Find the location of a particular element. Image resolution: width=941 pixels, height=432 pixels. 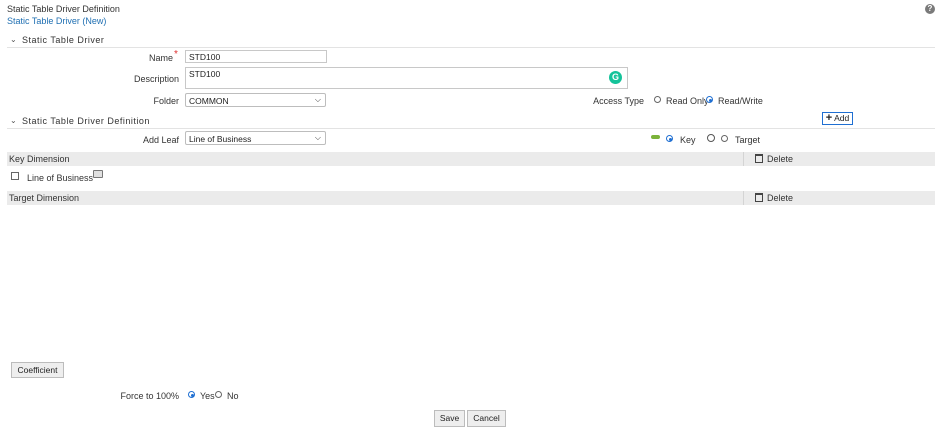

leaf-key-label: Key is located at coordinates (688, 140).